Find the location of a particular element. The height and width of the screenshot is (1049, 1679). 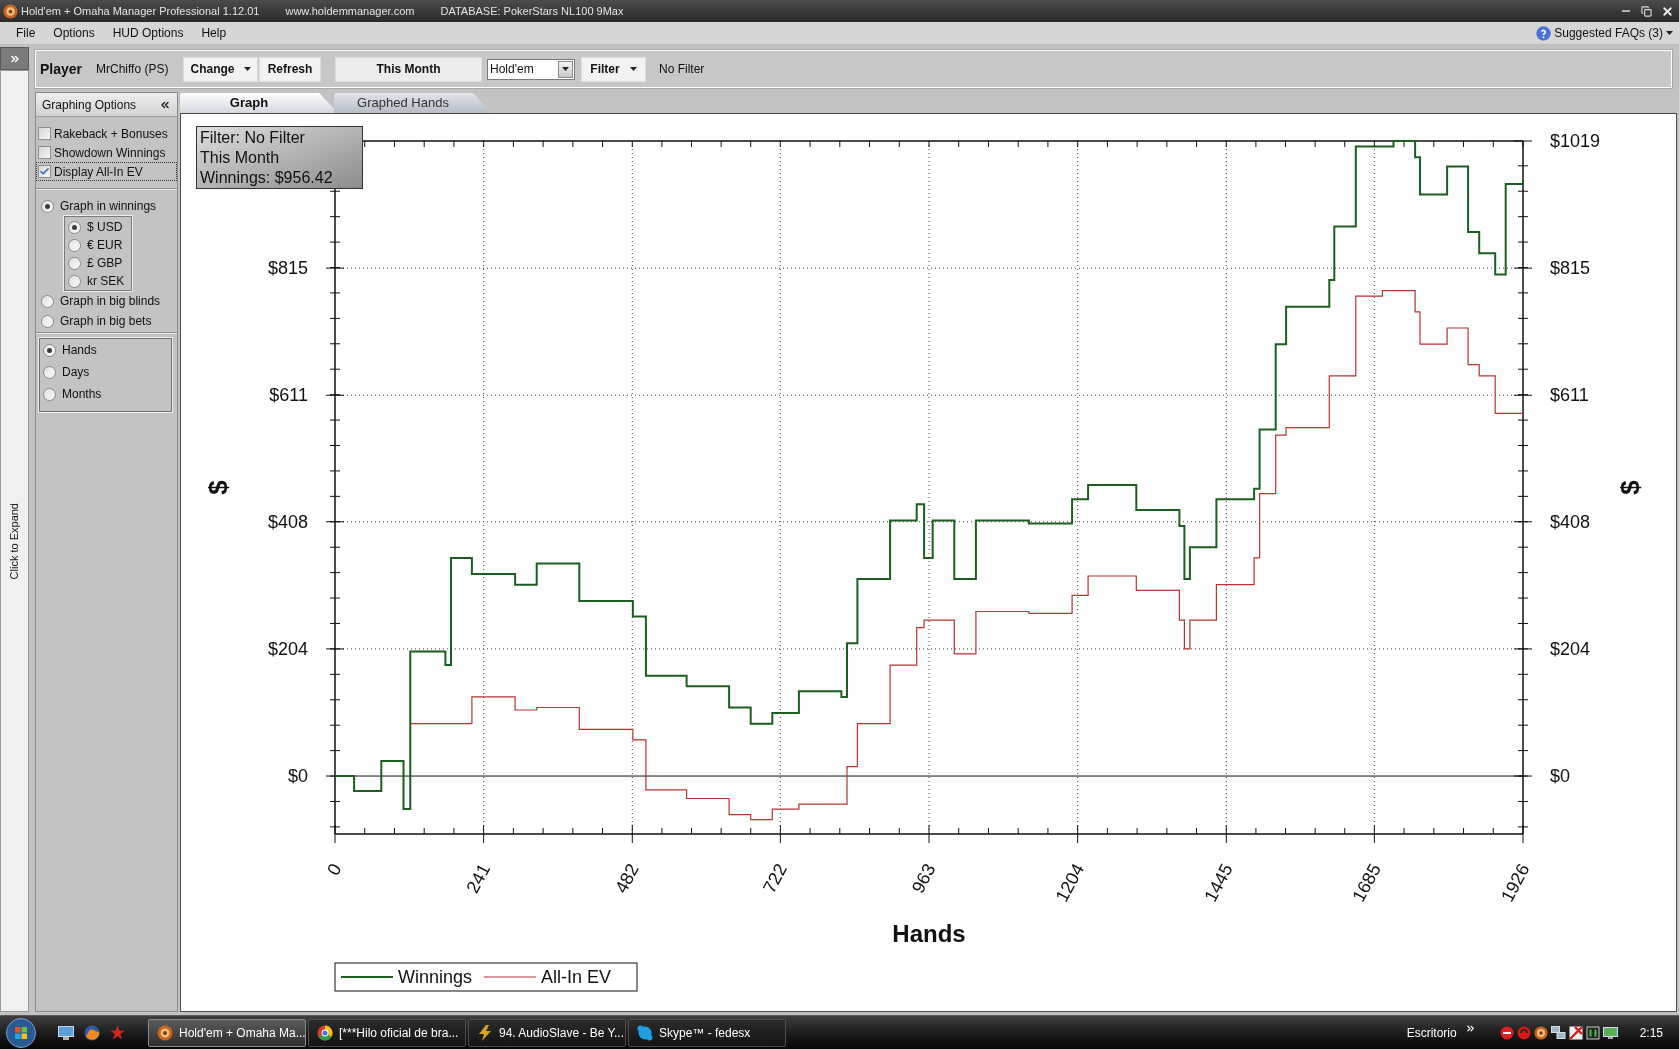

two-screens-icon is located at coordinates (1558, 1032).